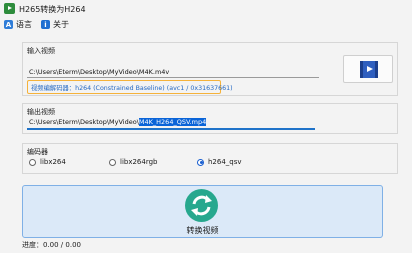 The width and height of the screenshot is (412, 253). I want to click on menu-item-language: A 语言, so click(18, 24).